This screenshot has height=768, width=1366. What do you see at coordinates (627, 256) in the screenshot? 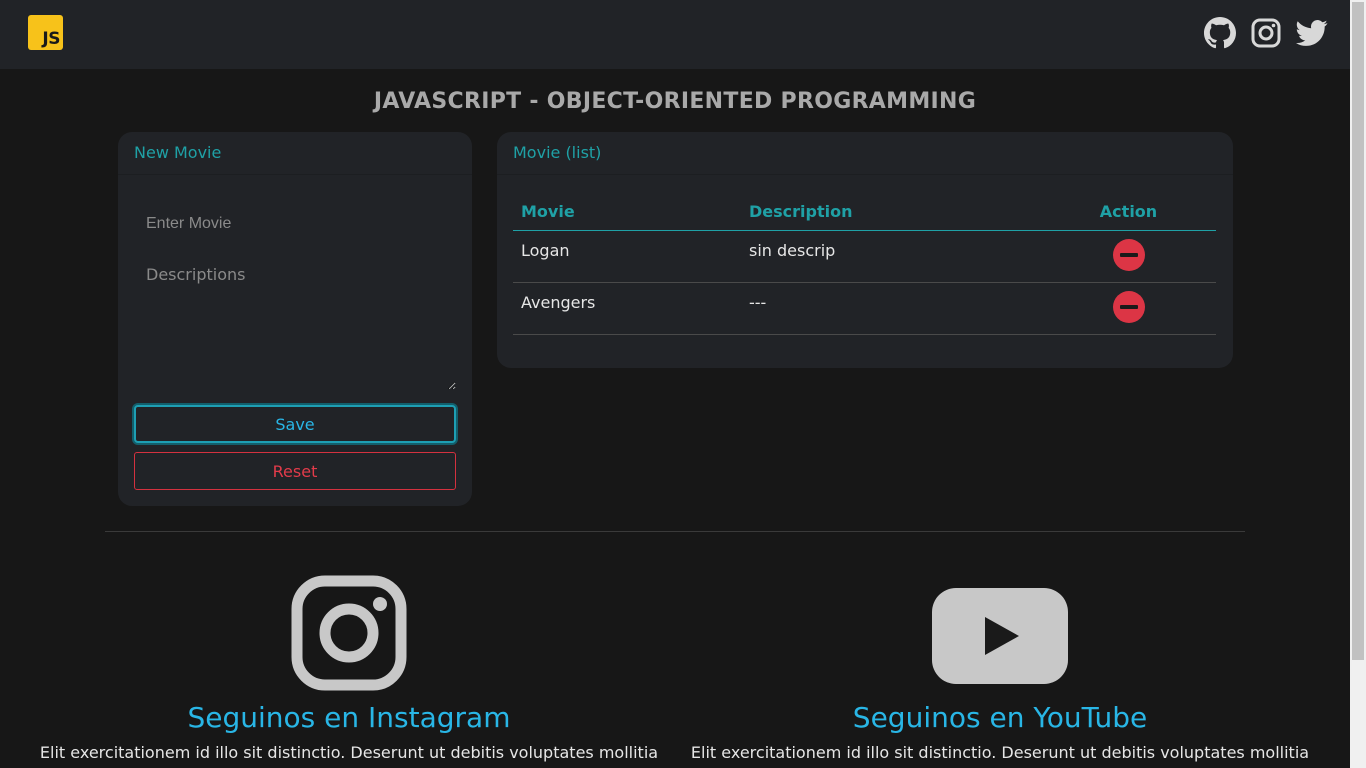
I see `movie-cell: Logan` at bounding box center [627, 256].